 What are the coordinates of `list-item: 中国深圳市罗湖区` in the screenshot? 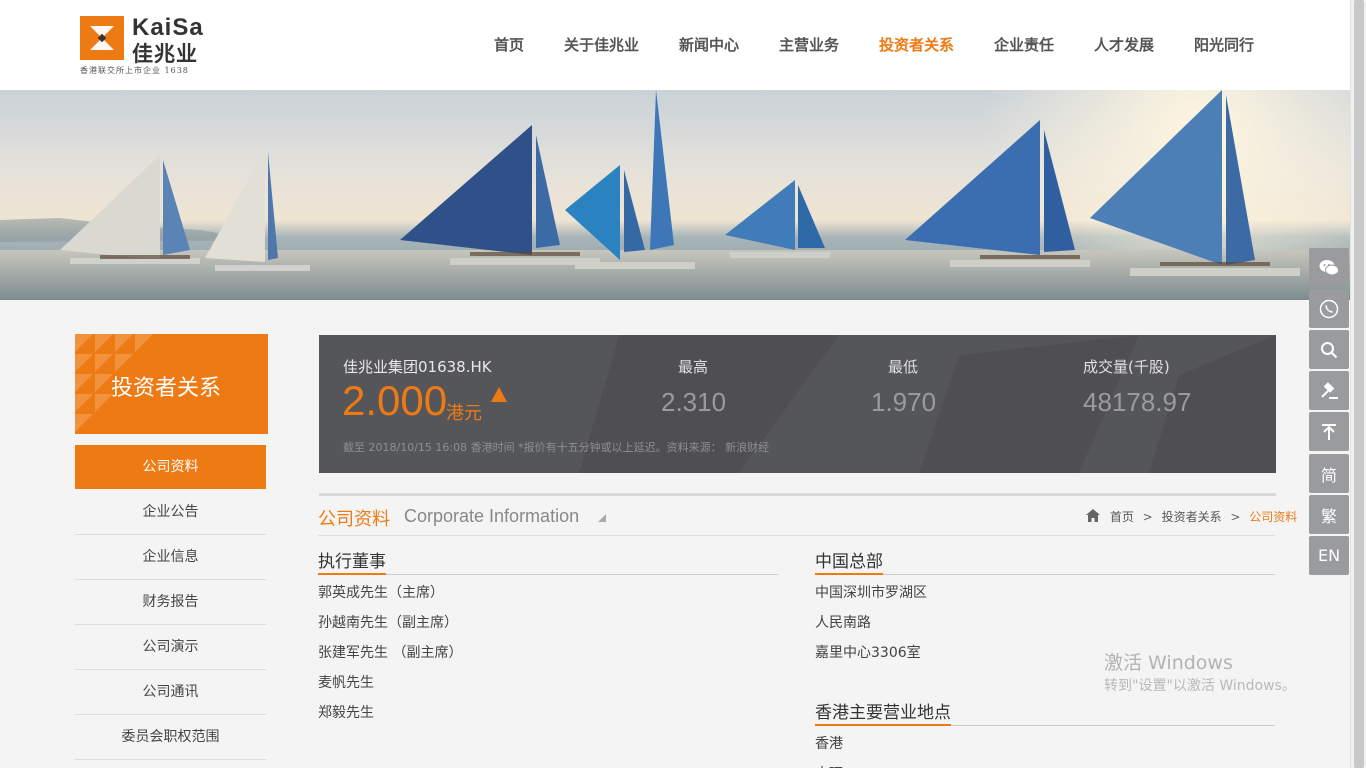 It's located at (871, 593).